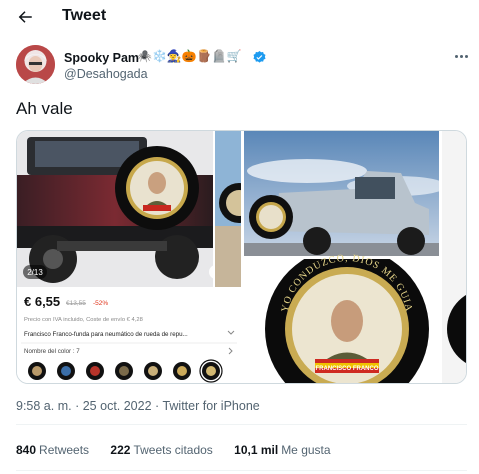 This screenshot has width=479, height=474. Describe the element at coordinates (117, 406) in the screenshot. I see `tweet-date: 25 oct. 2022` at that location.